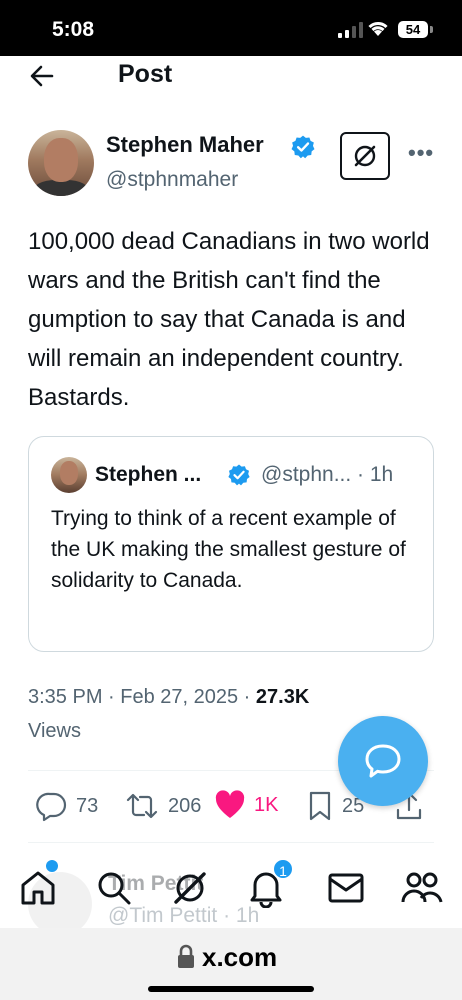 This screenshot has width=462, height=1000. I want to click on tab-search, so click(114, 888).